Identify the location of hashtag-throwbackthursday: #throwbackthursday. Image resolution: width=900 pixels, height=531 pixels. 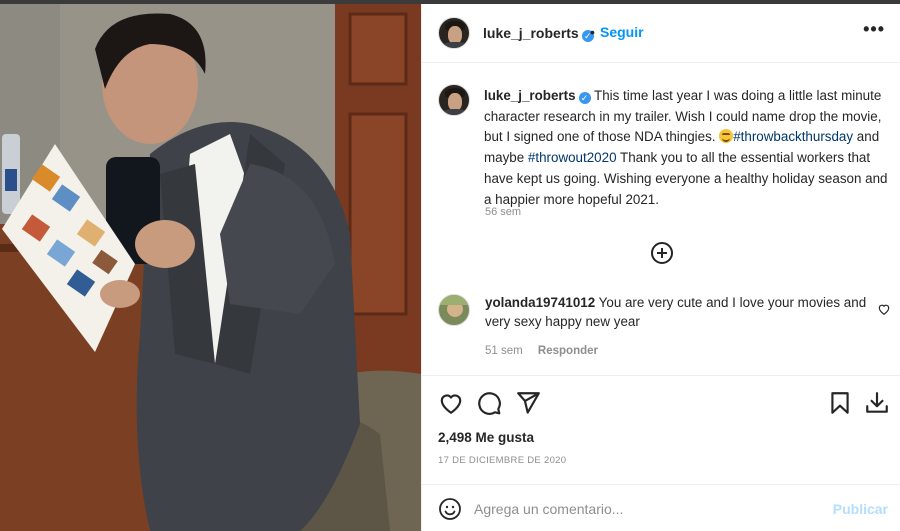
(793, 136).